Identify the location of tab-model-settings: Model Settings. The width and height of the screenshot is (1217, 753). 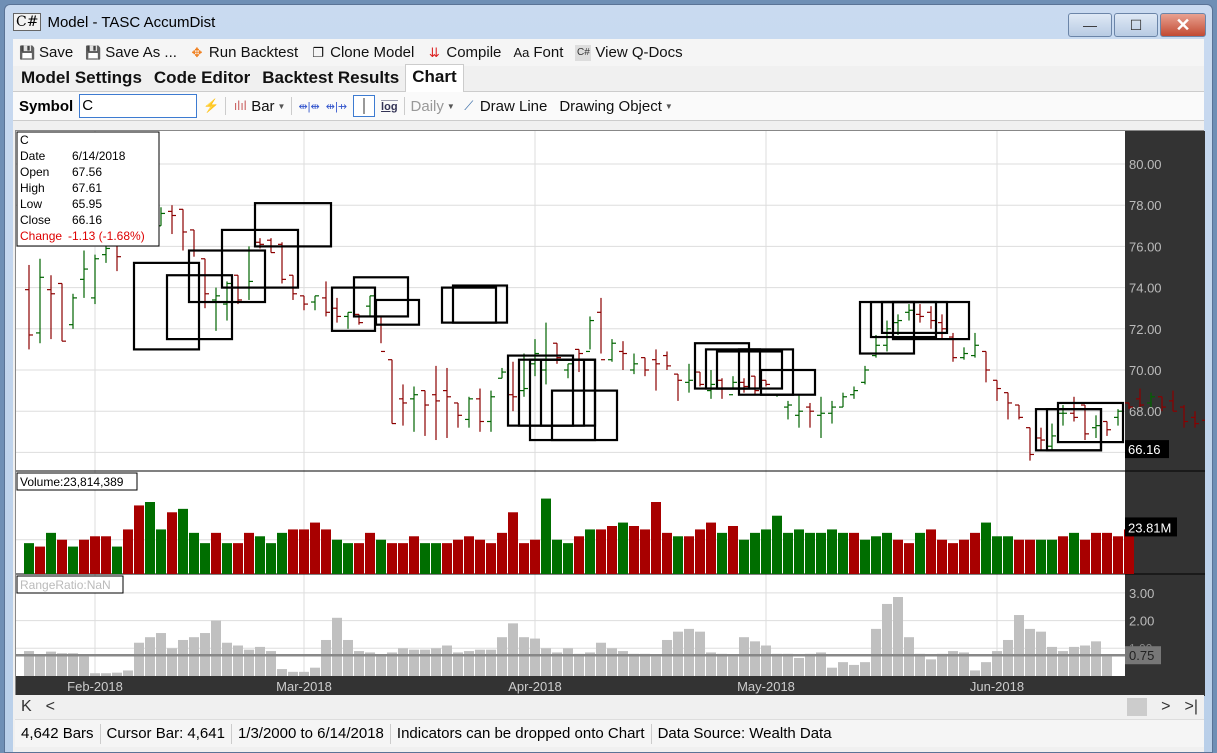
(81, 78).